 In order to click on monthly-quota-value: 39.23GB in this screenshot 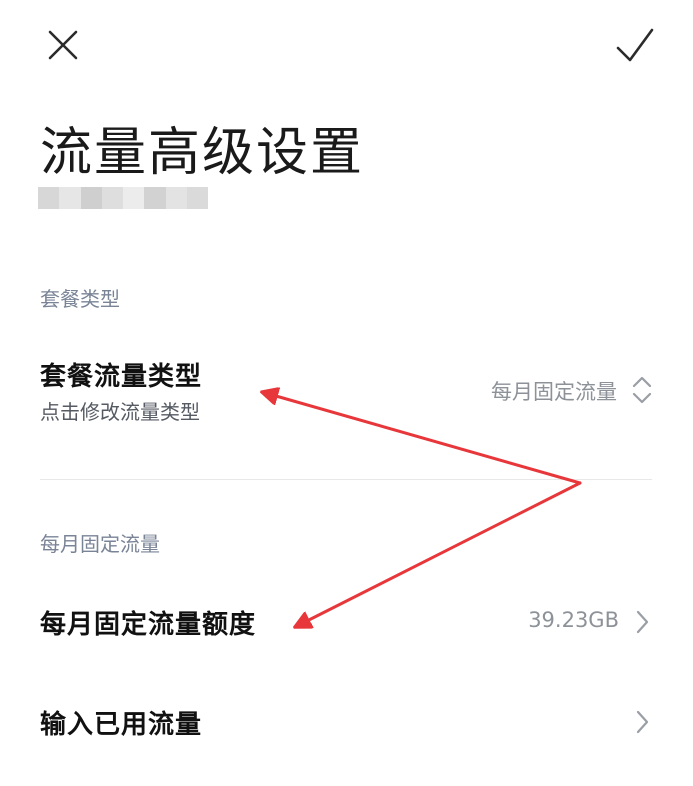, I will do `click(573, 620)`.